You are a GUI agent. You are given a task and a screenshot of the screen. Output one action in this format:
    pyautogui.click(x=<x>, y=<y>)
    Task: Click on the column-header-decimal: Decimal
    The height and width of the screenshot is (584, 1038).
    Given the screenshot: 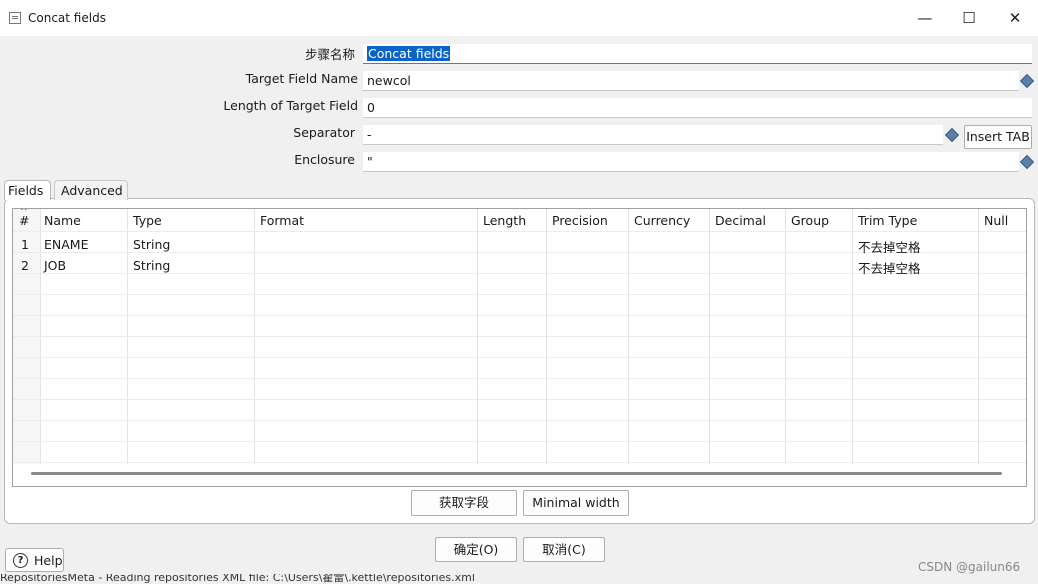 What is the action you would take?
    pyautogui.click(x=738, y=220)
    